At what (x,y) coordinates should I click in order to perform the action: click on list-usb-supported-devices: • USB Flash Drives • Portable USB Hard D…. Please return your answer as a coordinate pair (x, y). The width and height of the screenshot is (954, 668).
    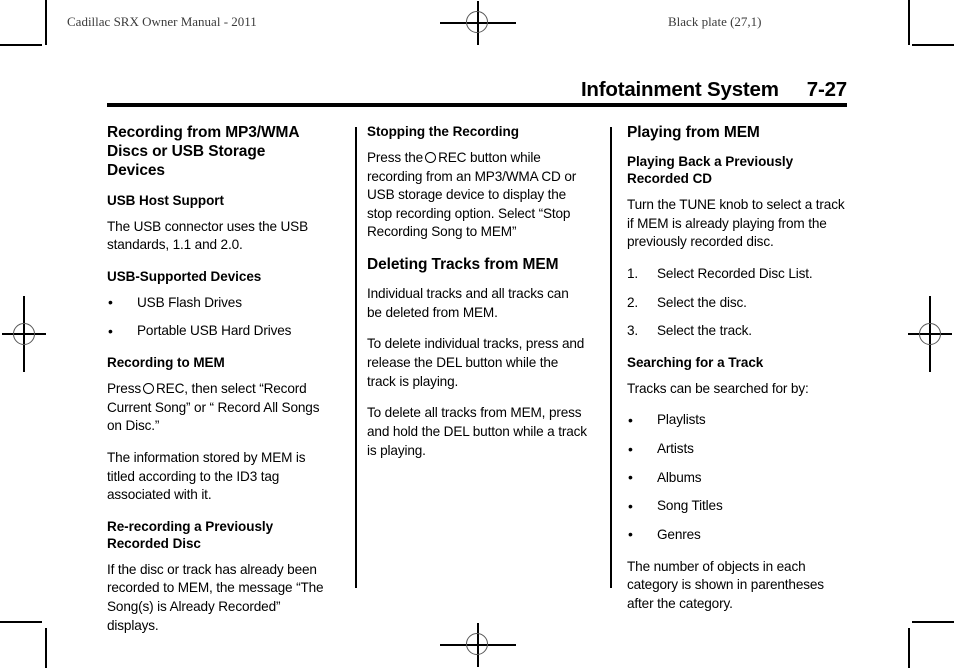
    Looking at the image, I should click on (217, 317).